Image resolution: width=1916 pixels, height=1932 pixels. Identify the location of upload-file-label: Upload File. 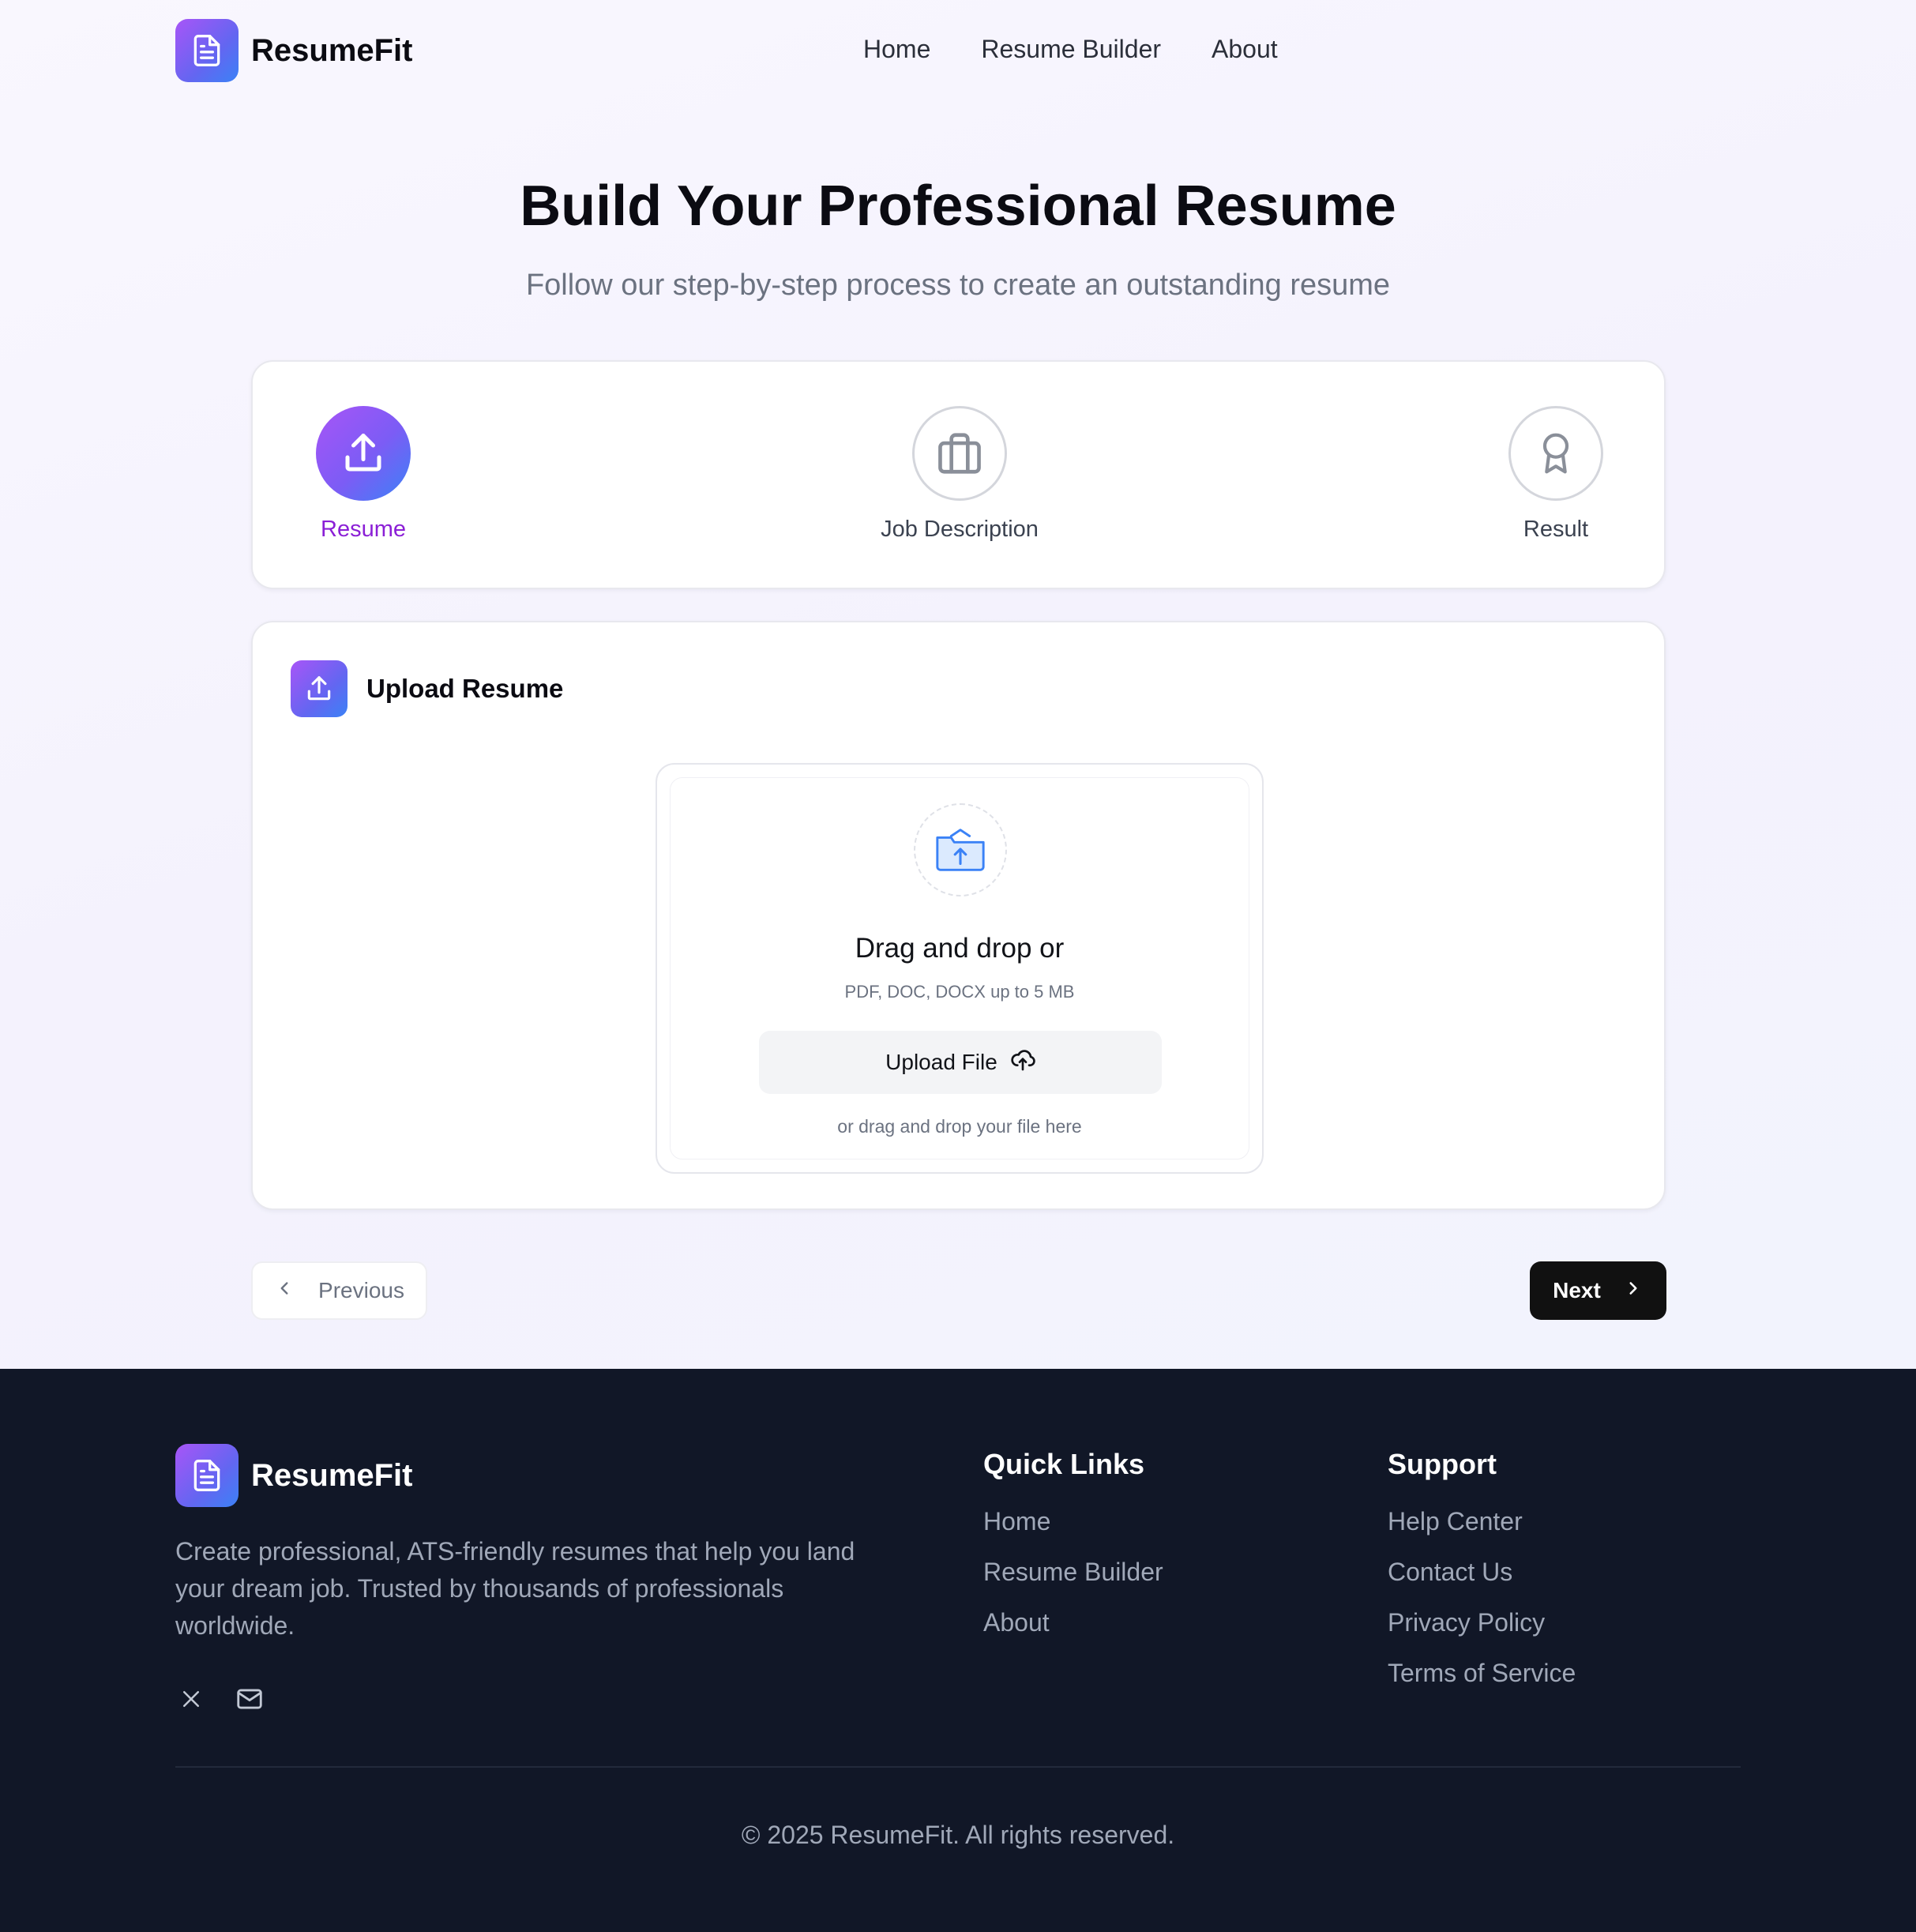
(941, 1062).